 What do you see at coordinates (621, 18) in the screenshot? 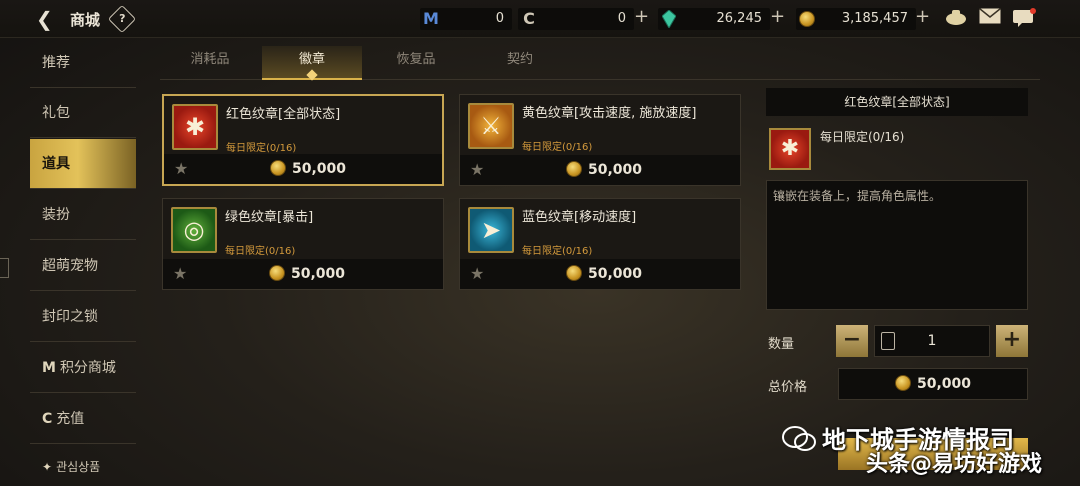
I see `currency-c-value: 0` at bounding box center [621, 18].